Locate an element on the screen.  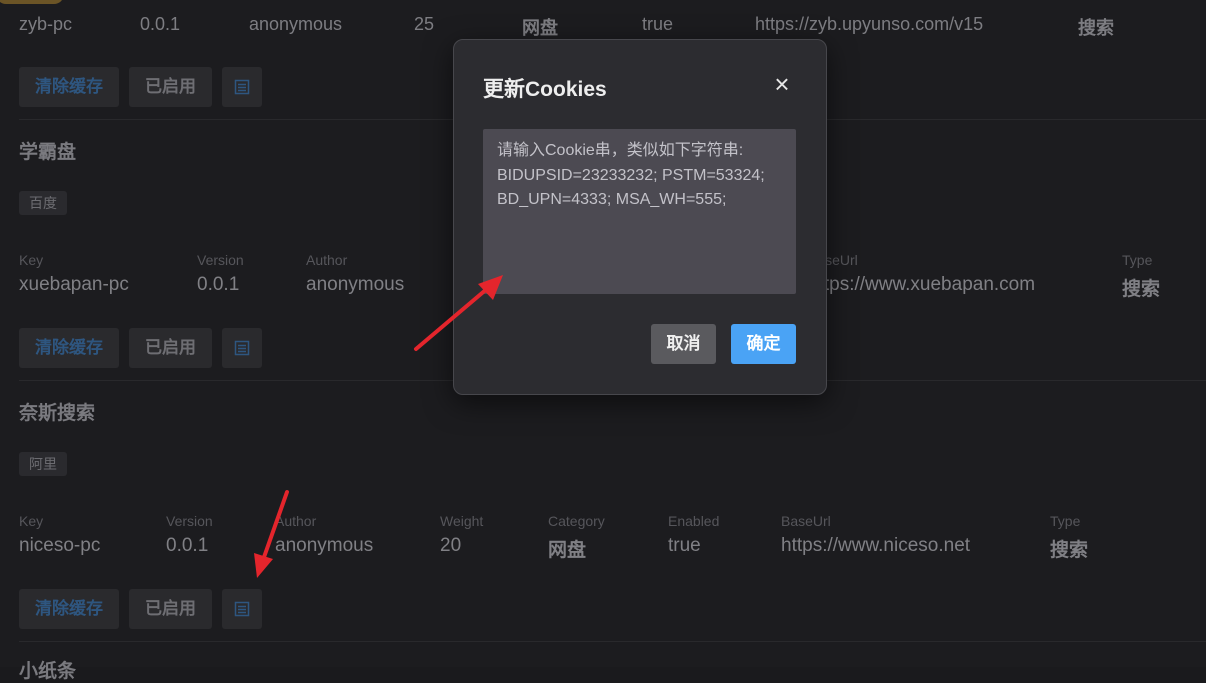
divider is located at coordinates (612, 641).